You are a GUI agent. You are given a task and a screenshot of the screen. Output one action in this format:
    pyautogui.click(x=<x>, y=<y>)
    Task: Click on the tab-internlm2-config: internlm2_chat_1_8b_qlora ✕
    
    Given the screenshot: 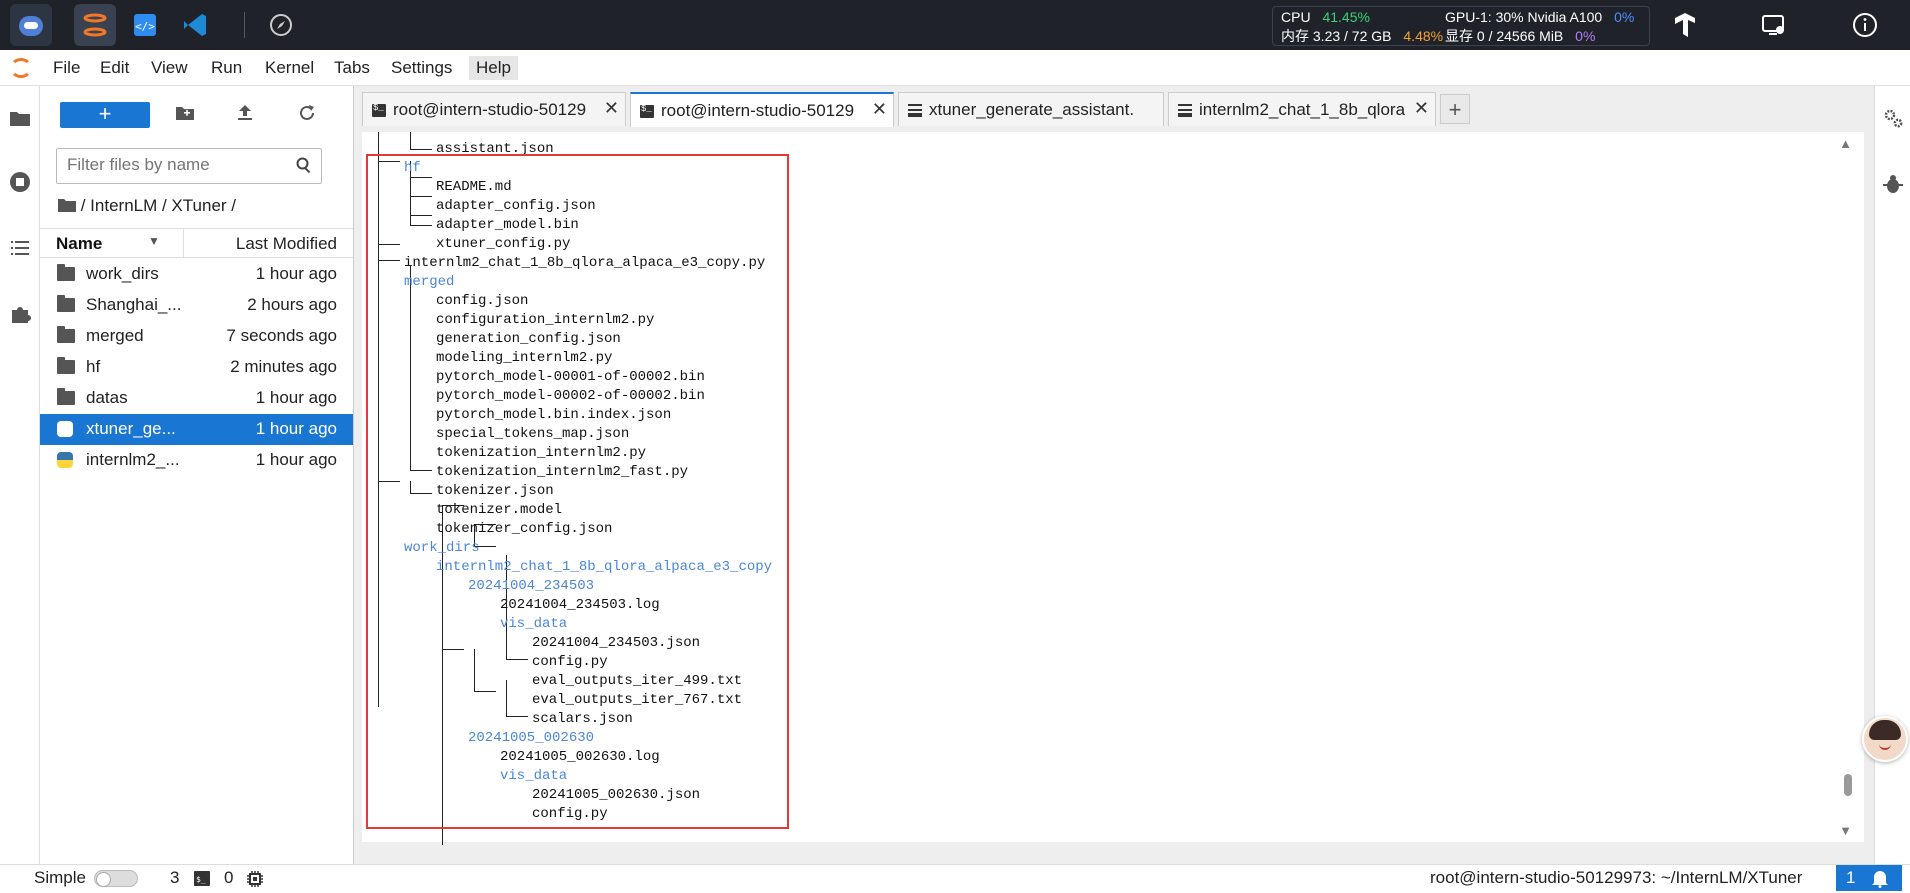 What is the action you would take?
    pyautogui.click(x=1302, y=109)
    